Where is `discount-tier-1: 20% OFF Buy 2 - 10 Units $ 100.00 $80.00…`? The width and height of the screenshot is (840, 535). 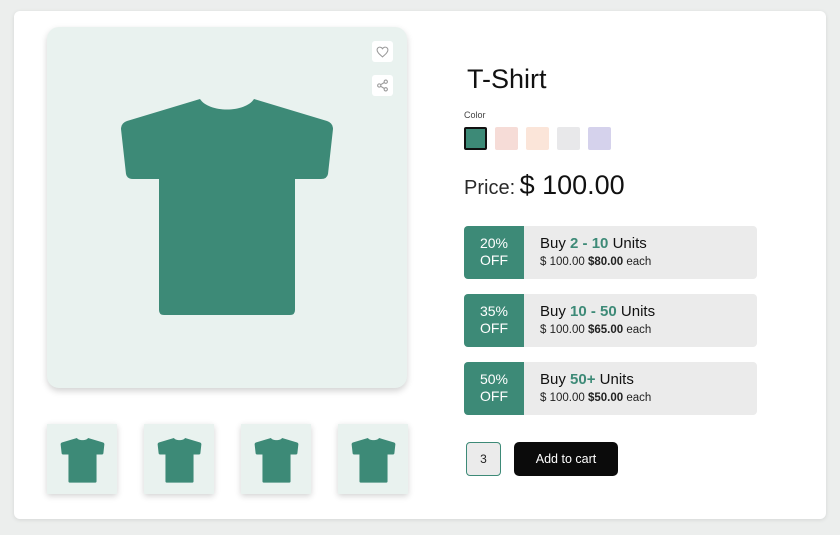
discount-tier-1: 20% OFF Buy 2 - 10 Units $ 100.00 $80.00… is located at coordinates (610, 252).